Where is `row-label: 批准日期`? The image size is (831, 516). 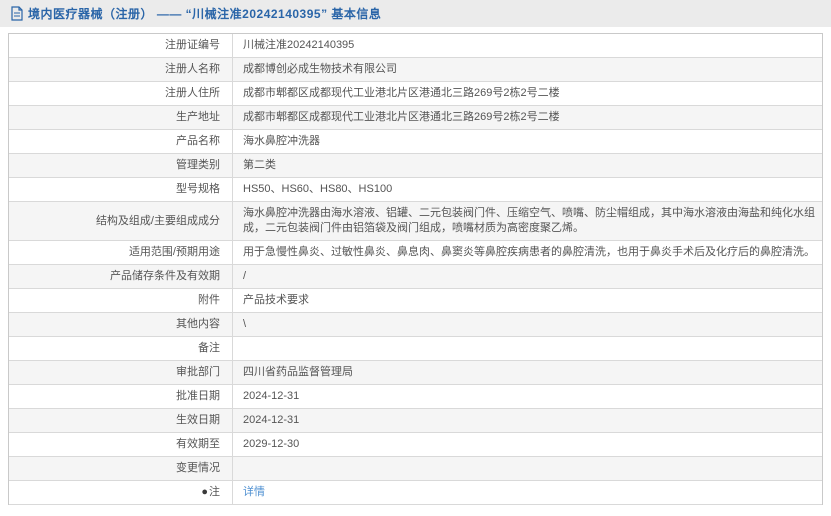 row-label: 批准日期 is located at coordinates (121, 396).